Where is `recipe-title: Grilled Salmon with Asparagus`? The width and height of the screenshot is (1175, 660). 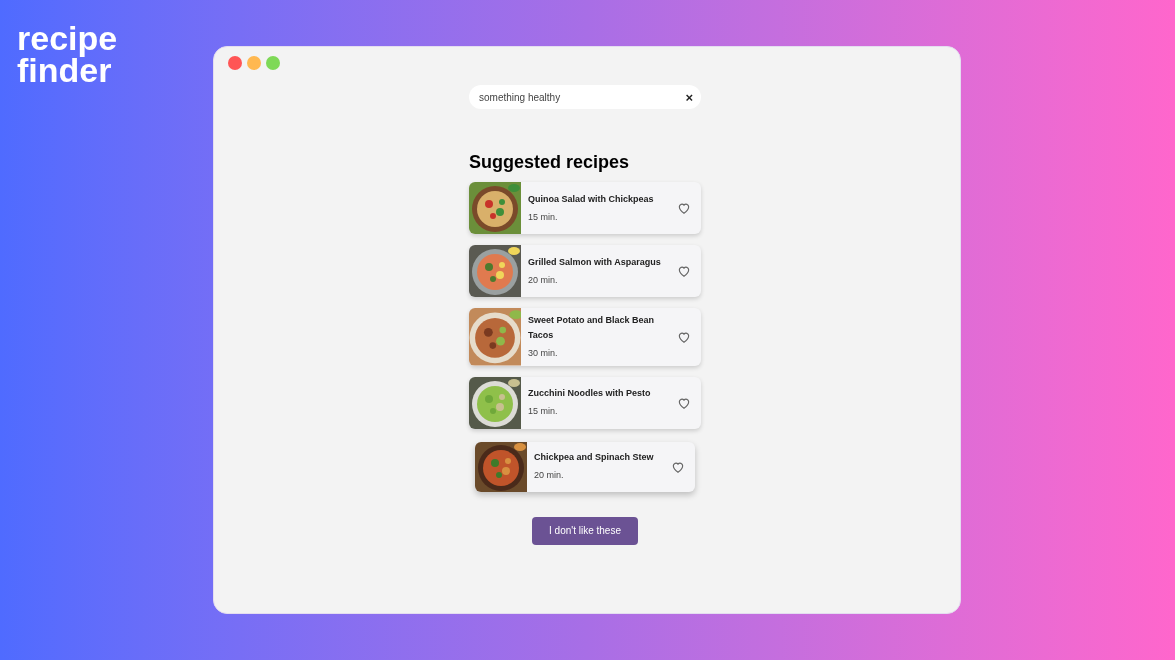
recipe-title: Grilled Salmon with Asparagus is located at coordinates (595, 262).